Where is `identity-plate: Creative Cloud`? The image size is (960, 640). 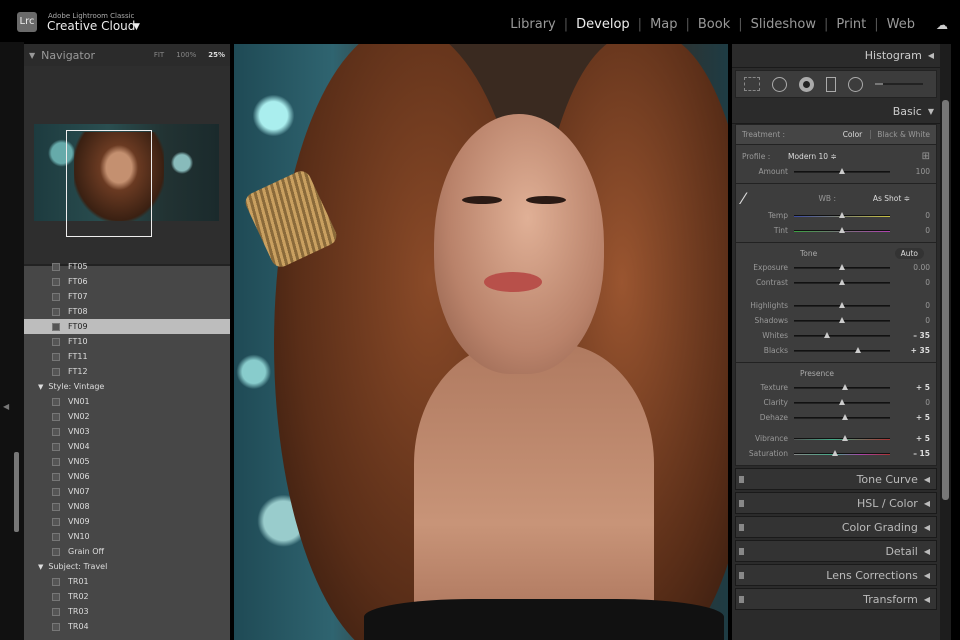 identity-plate: Creative Cloud is located at coordinates (91, 26).